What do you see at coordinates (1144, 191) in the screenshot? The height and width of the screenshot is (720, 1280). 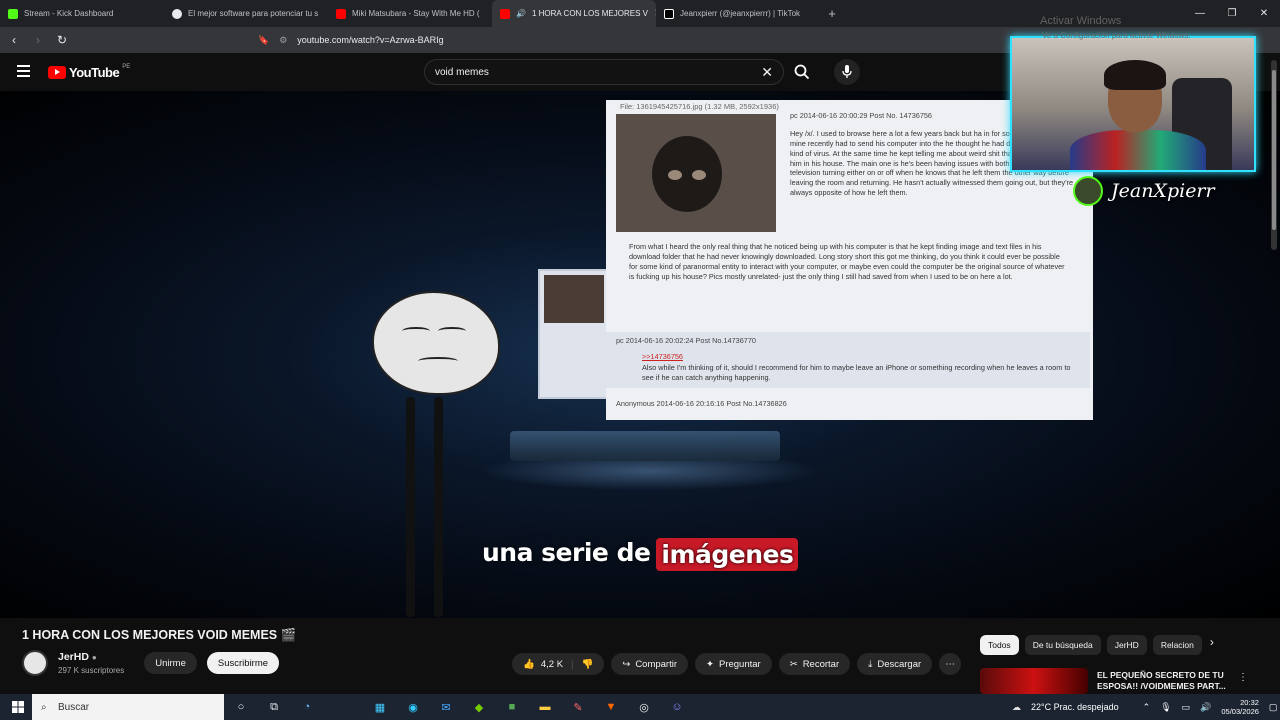 I see `streamer-badge: JeanXpierr` at bounding box center [1144, 191].